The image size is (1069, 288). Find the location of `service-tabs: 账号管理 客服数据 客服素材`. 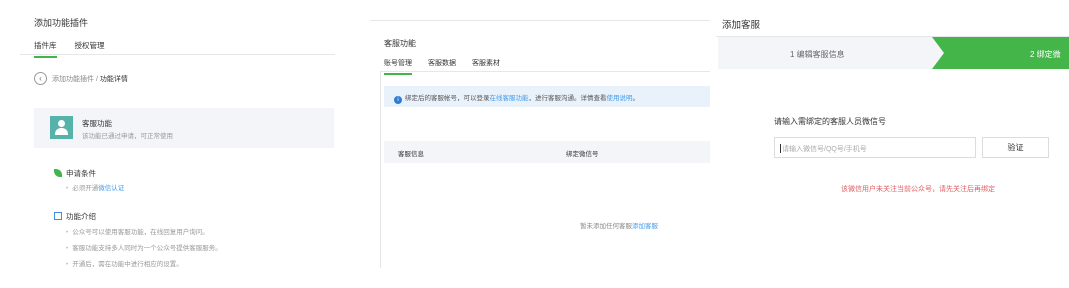

service-tabs: 账号管理 客服数据 客服素材 is located at coordinates (442, 66).